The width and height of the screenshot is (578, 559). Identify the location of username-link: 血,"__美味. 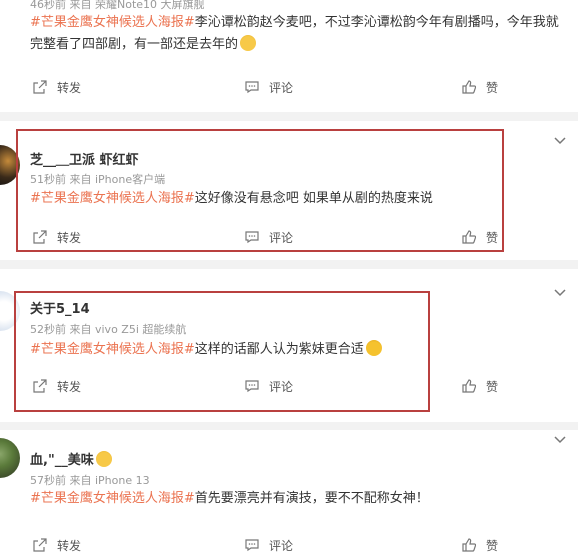
(62, 460).